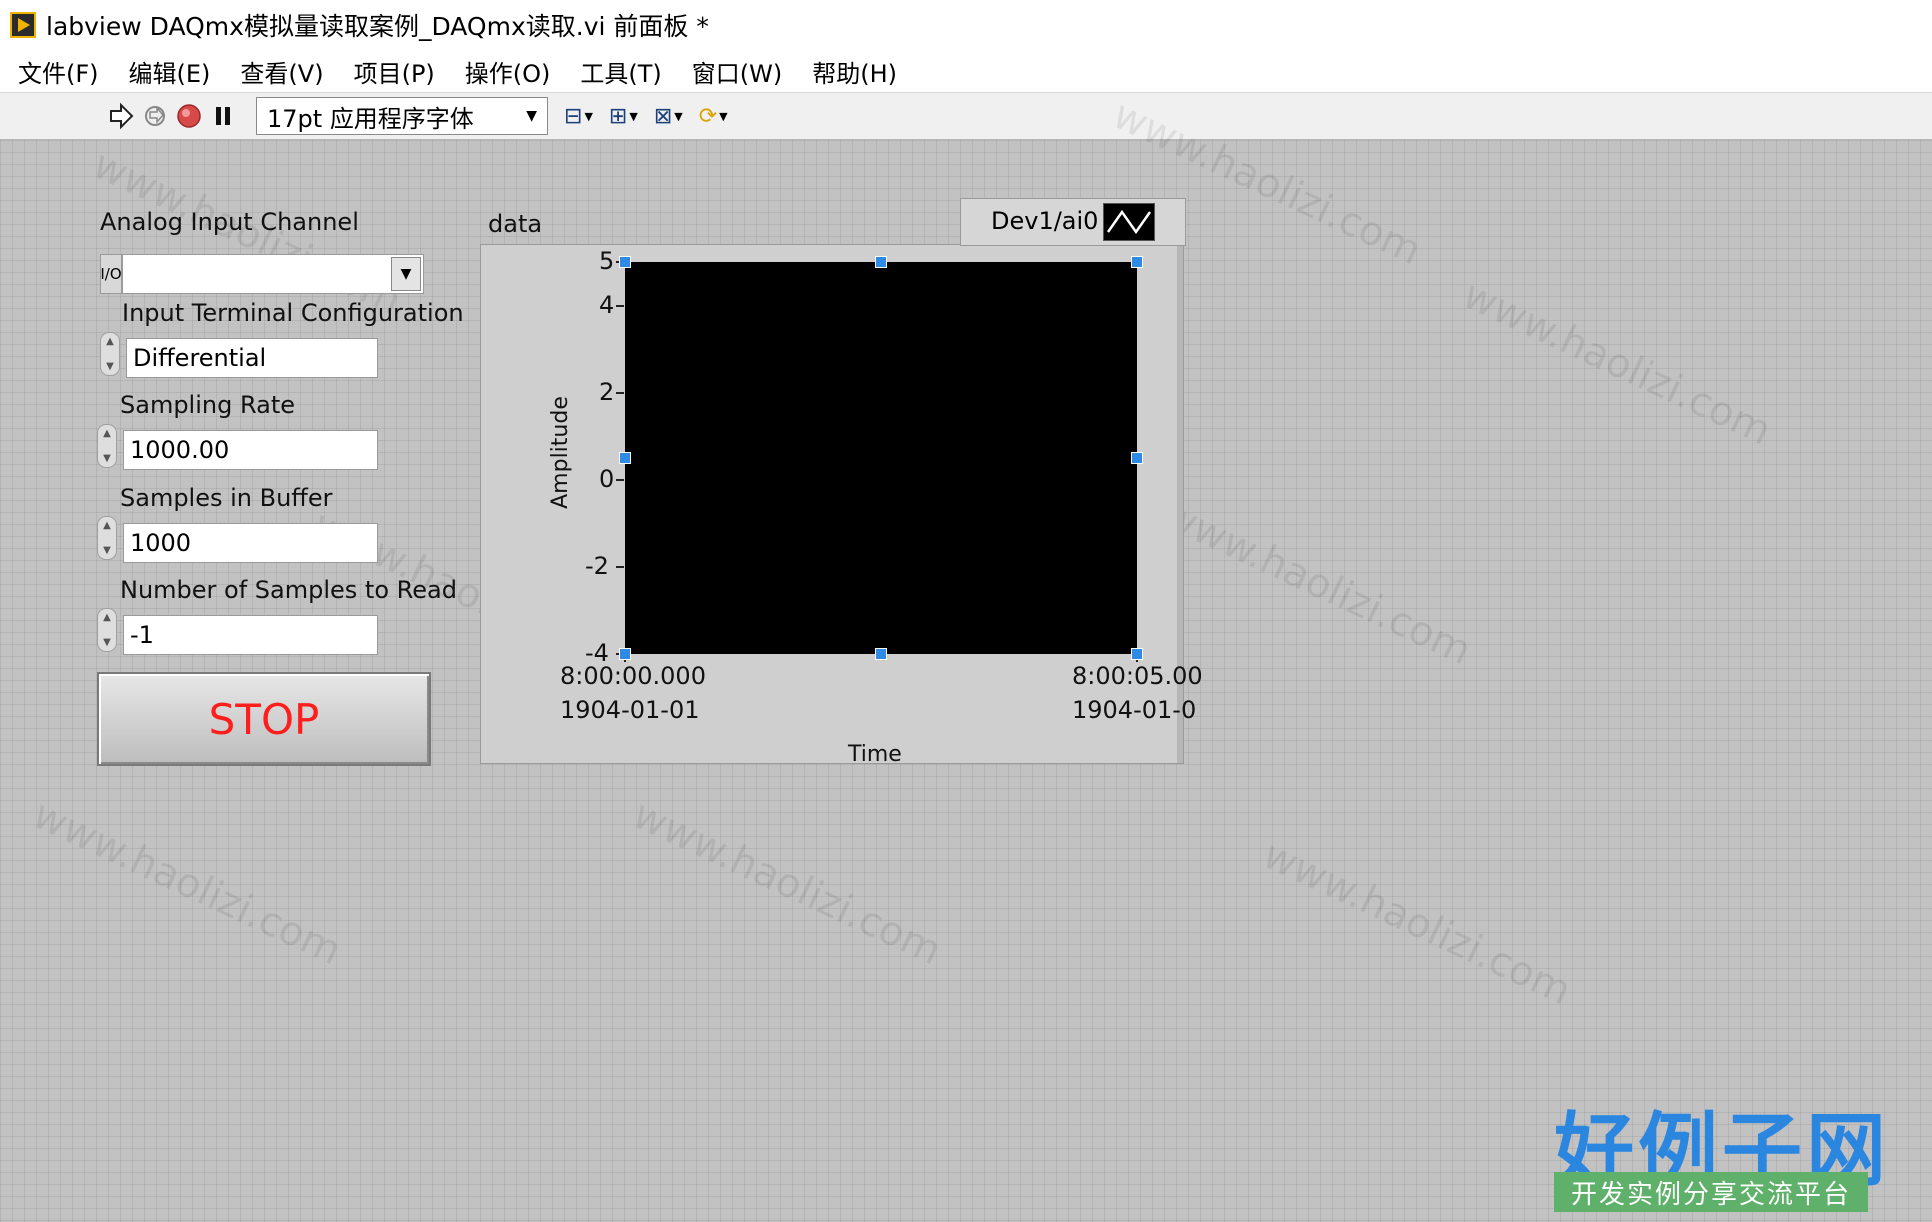 The image size is (1932, 1222). What do you see at coordinates (663, 116) in the screenshot?
I see `resize-objects-icon: ⊠` at bounding box center [663, 116].